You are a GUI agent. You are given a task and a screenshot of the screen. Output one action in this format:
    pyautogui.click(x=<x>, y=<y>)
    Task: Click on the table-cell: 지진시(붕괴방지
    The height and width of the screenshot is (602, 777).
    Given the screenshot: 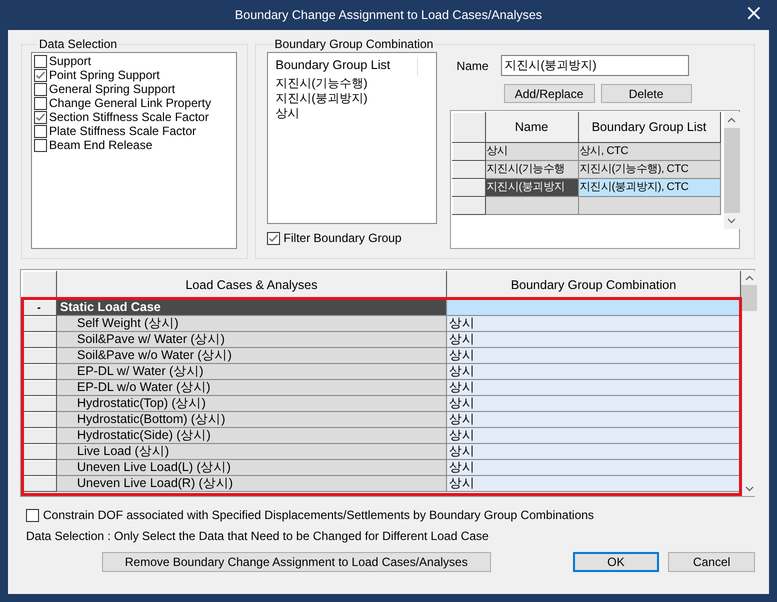 What is the action you would take?
    pyautogui.click(x=532, y=188)
    